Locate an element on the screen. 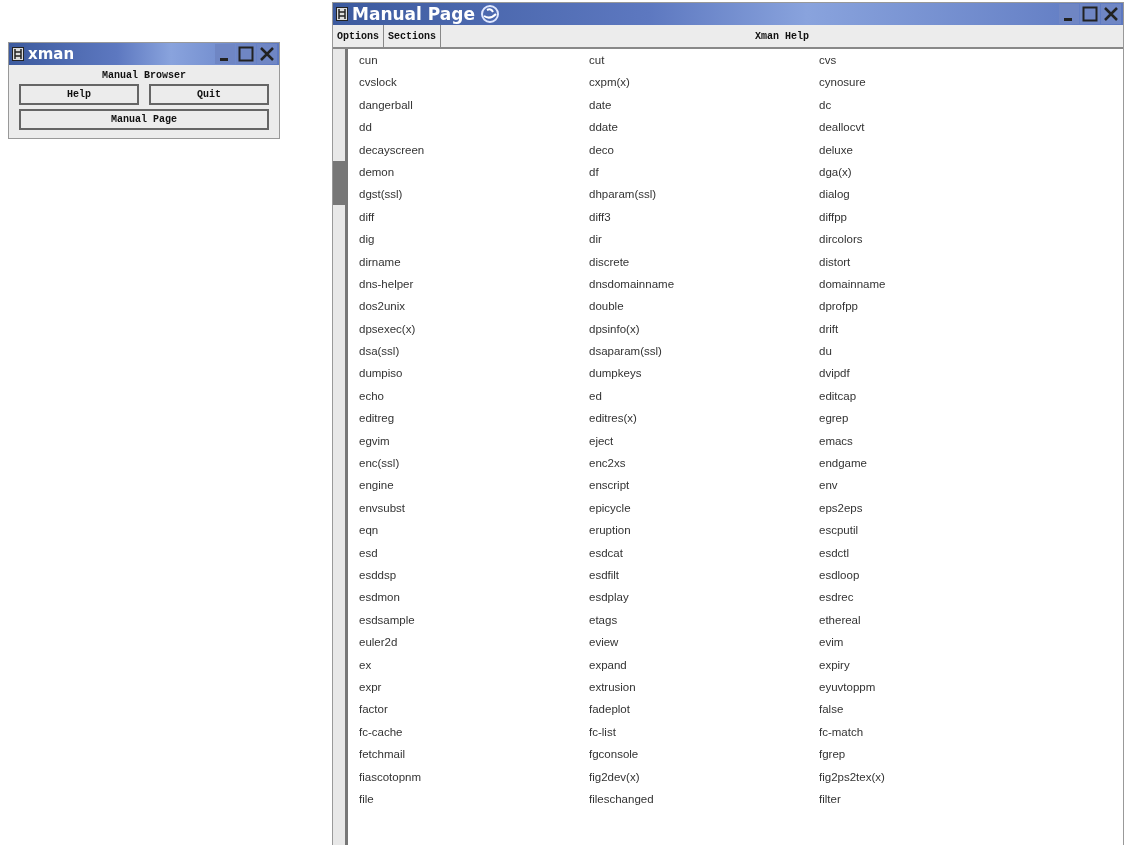 This screenshot has height=845, width=1128. manual-entry: dc is located at coordinates (825, 104).